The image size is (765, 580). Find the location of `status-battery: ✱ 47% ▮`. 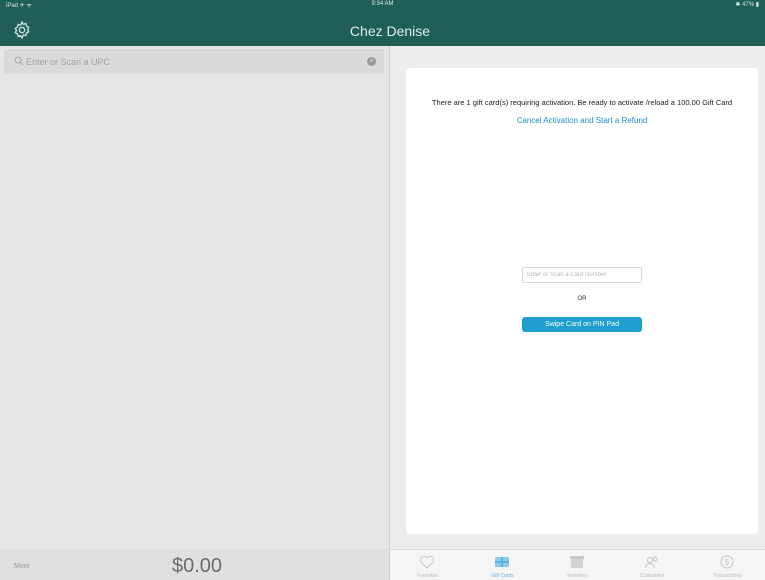

status-battery: ✱ 47% ▮ is located at coordinates (747, 5).